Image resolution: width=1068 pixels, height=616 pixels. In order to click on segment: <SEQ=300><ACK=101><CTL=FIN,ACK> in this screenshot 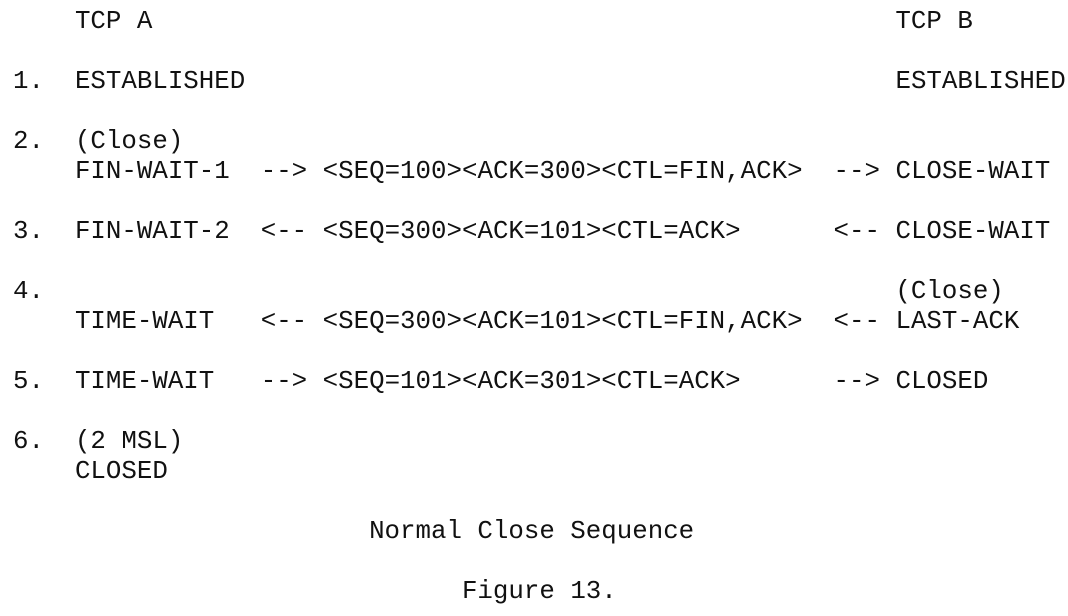, I will do `click(578, 321)`.